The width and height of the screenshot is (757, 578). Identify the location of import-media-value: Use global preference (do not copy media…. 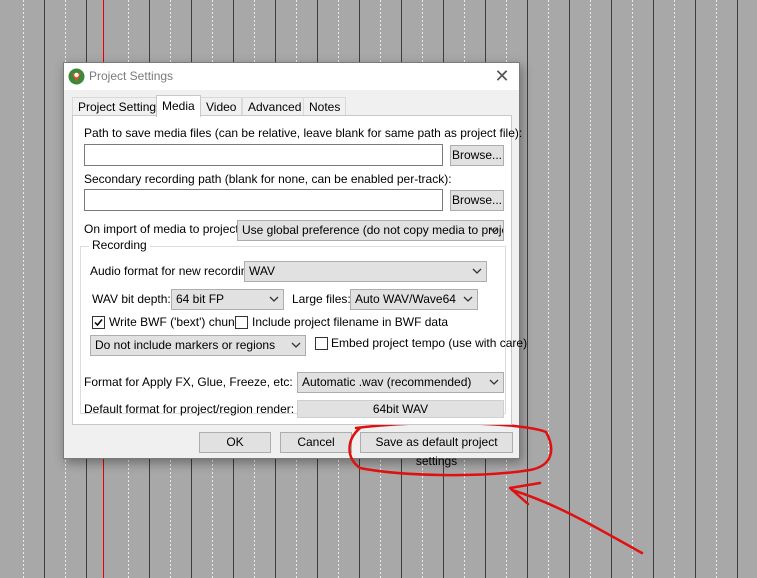
(373, 230).